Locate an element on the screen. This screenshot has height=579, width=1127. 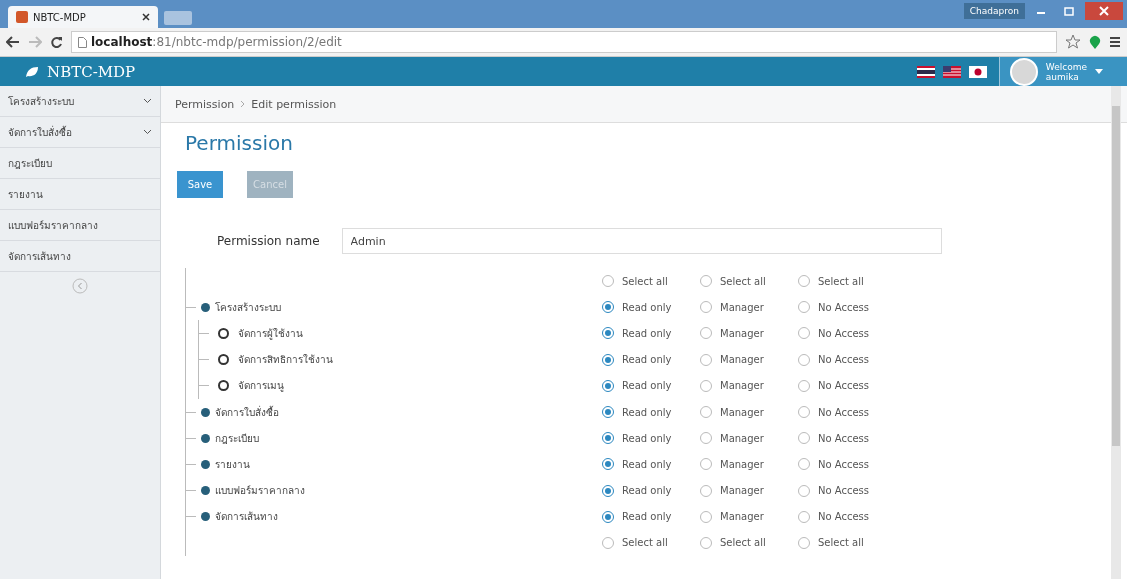
welcome-text: Welcome is located at coordinates (1066, 66).